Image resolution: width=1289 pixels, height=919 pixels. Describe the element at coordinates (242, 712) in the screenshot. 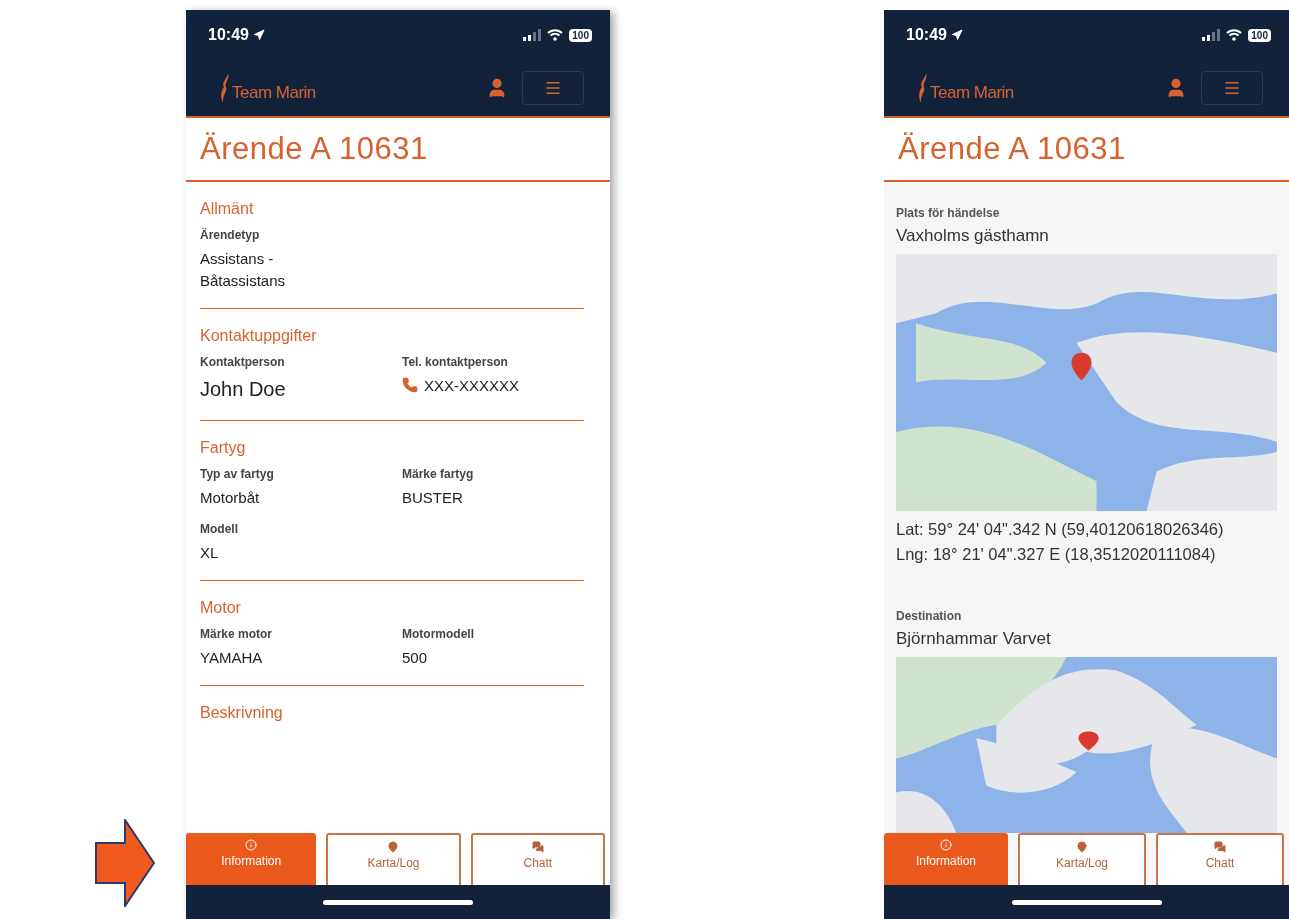

I see `section-heading: Beskrivning` at that location.